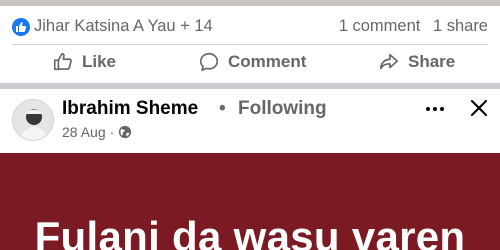  I want to click on share-count-link: 1 share, so click(460, 26).